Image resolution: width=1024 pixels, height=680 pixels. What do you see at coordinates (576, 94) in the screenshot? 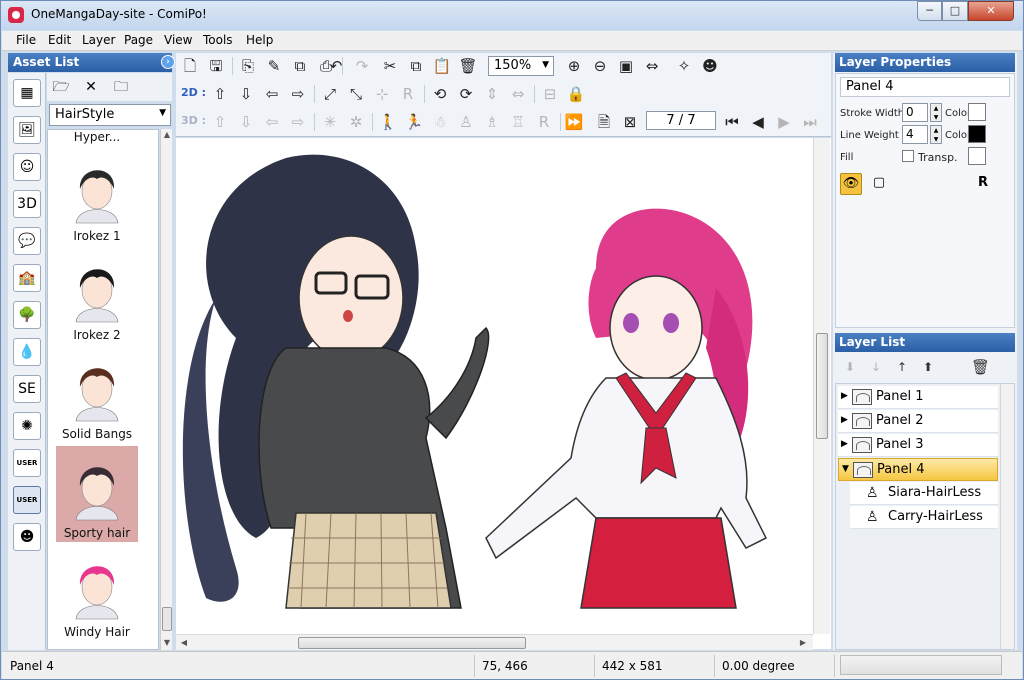
I see `lock-icon: 🔒` at bounding box center [576, 94].